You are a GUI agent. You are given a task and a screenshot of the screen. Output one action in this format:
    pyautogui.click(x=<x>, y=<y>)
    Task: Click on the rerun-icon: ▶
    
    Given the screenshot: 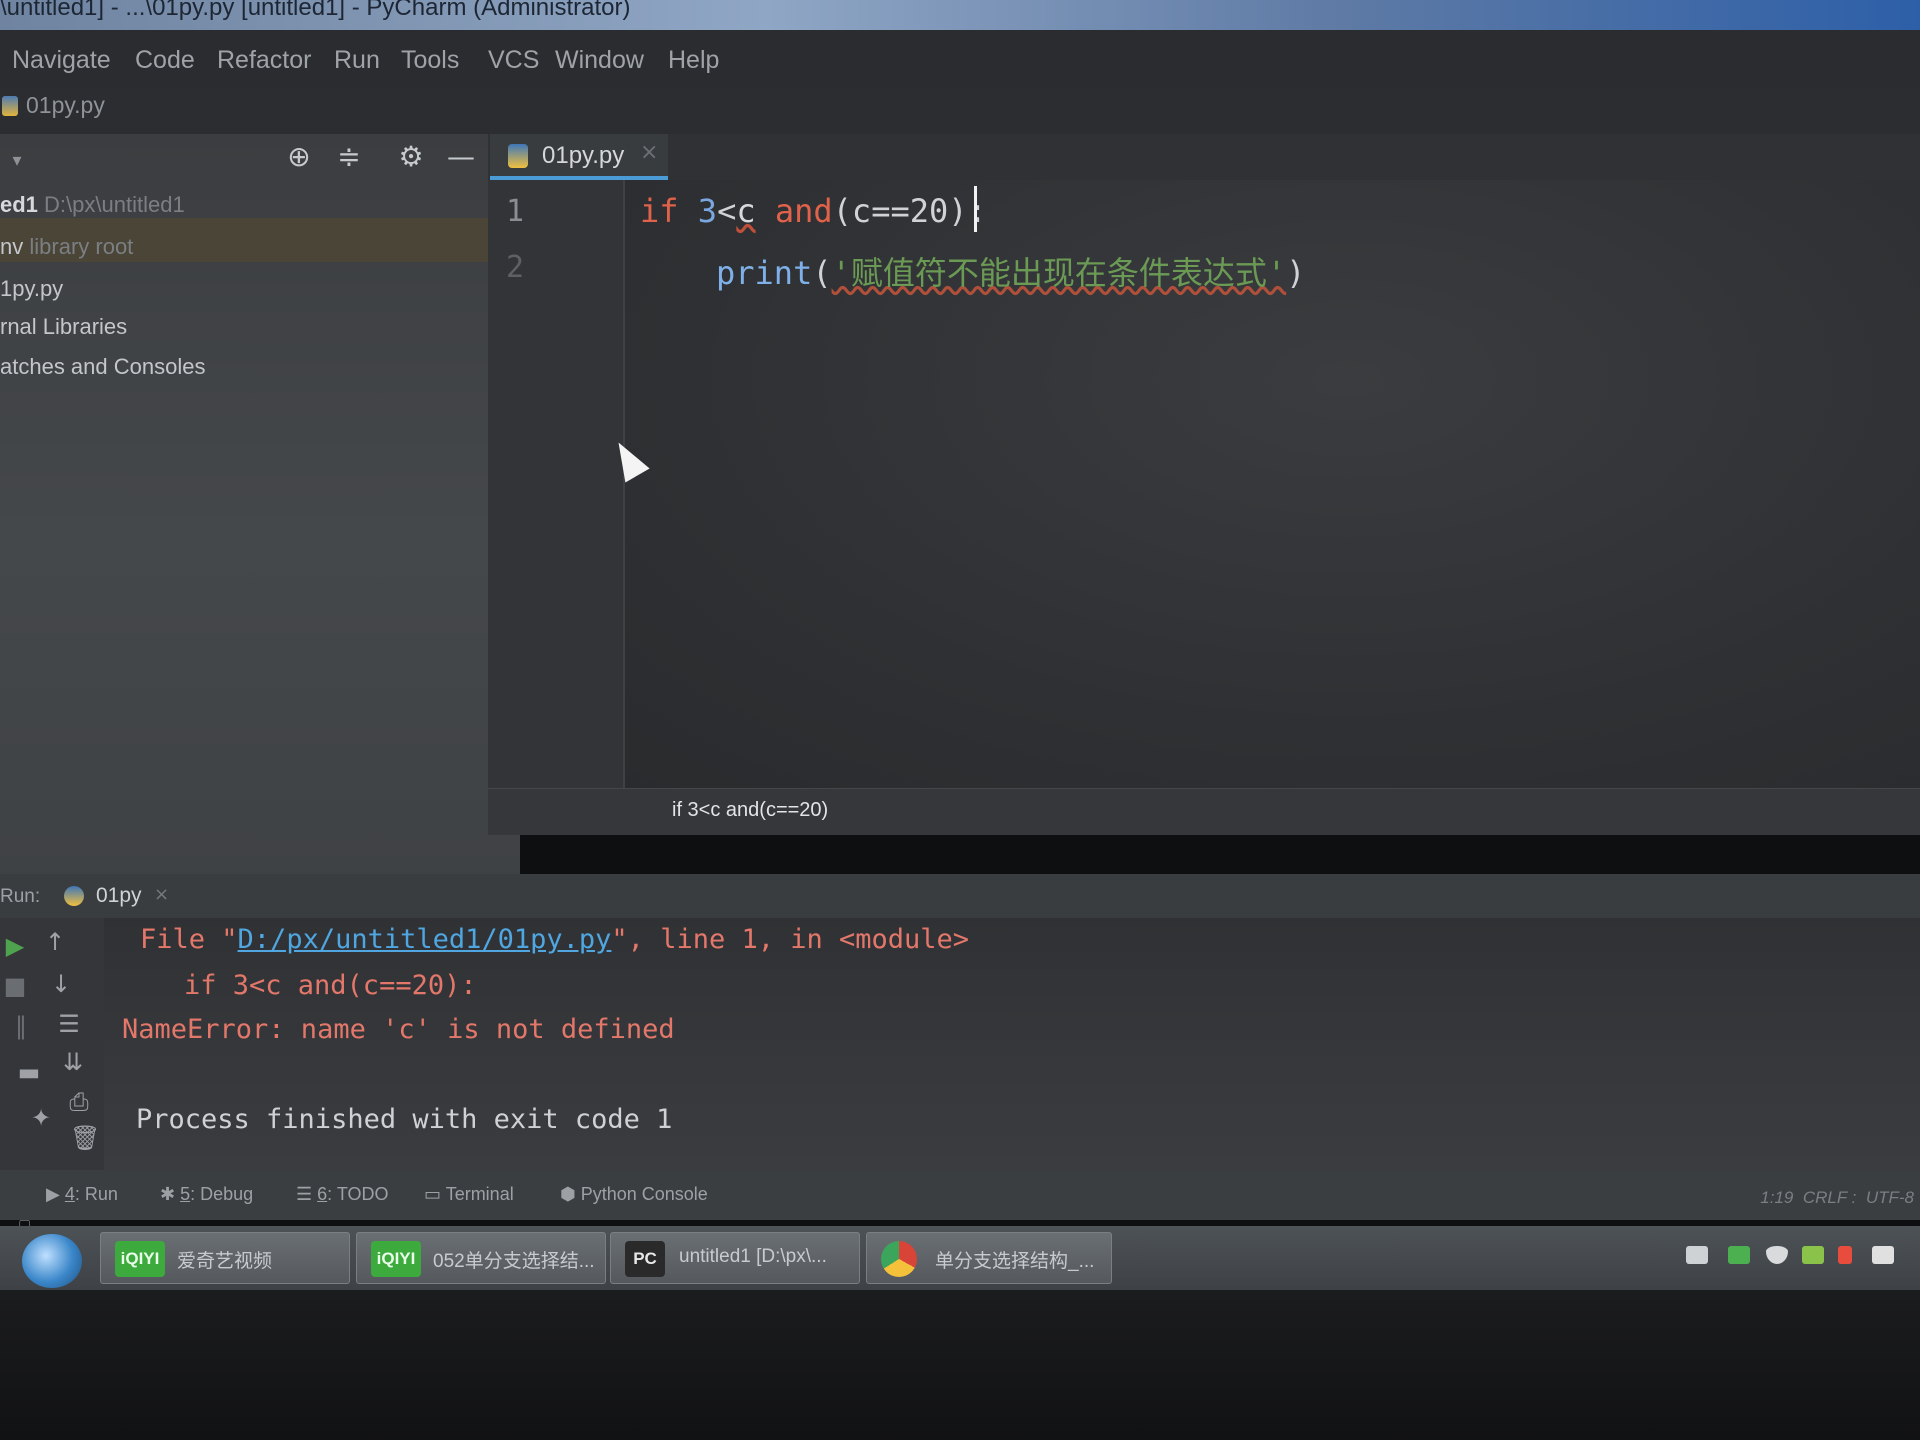 What is the action you would take?
    pyautogui.click(x=15, y=946)
    